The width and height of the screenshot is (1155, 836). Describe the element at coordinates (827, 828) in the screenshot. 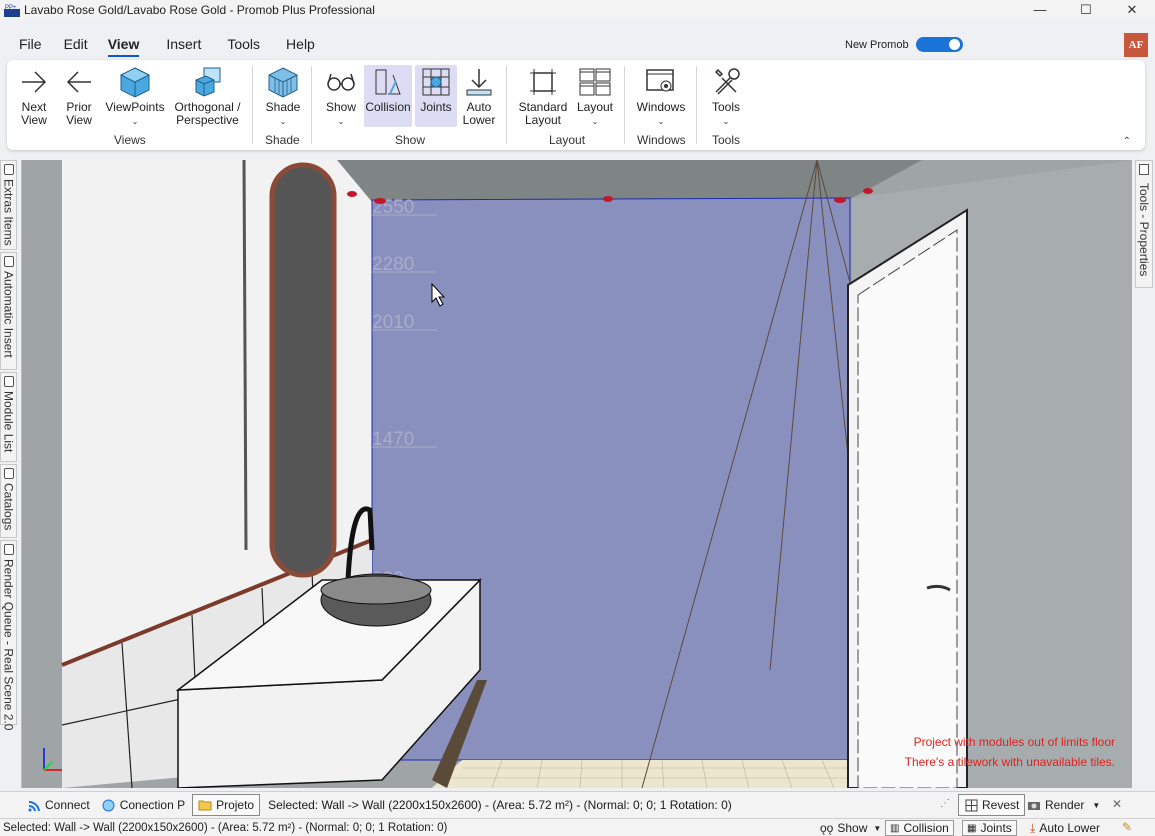

I see `glasses-icon: ǫǫ` at that location.